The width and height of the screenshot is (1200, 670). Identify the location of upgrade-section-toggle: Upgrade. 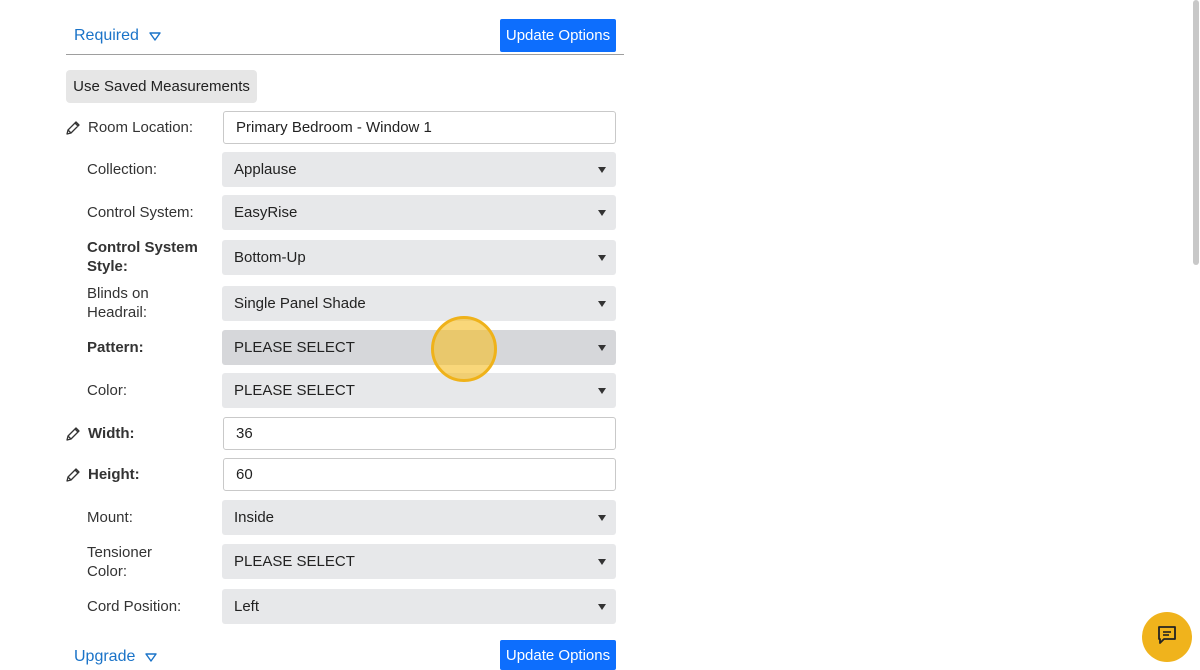
(116, 657).